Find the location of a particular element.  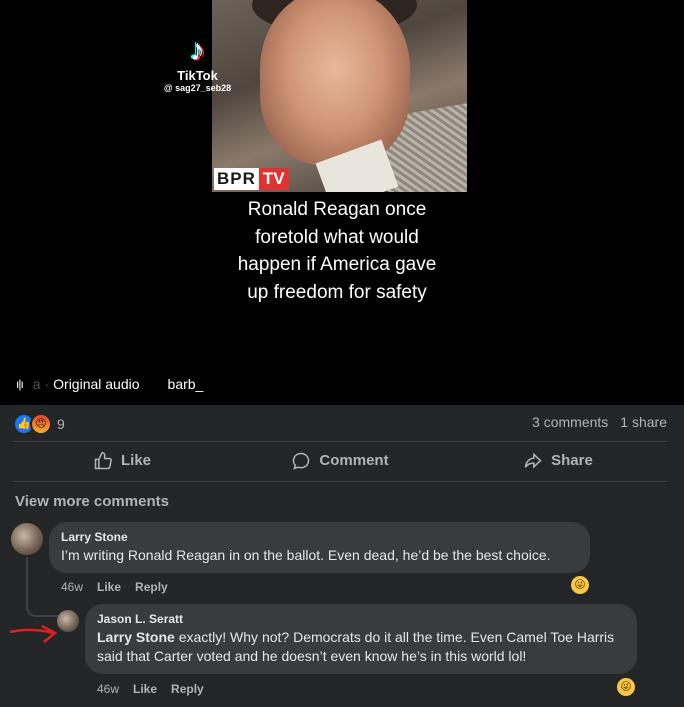

comment-button: Comment is located at coordinates (340, 460).